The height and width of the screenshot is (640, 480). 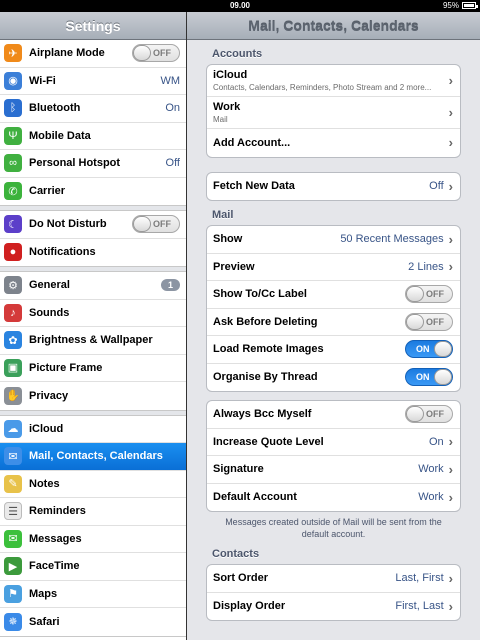 I want to click on sidebar-item-label: Privacy, so click(x=49, y=395).